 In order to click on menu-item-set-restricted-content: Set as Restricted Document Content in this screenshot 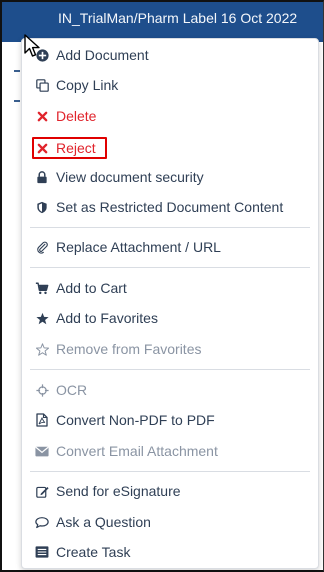, I will do `click(158, 207)`.